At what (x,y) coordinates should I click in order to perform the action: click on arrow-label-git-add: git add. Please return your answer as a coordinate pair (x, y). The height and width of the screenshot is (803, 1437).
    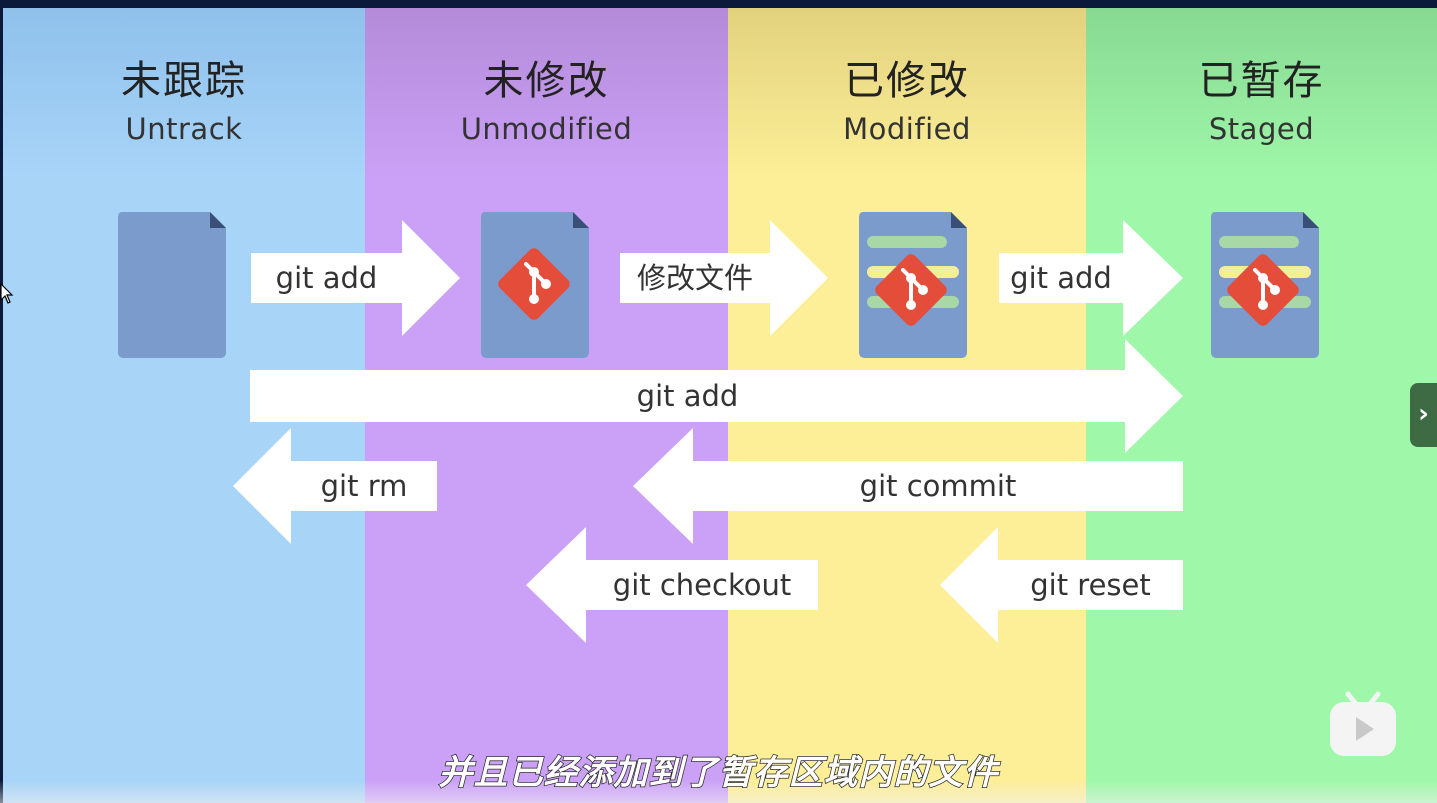
    Looking at the image, I should click on (326, 278).